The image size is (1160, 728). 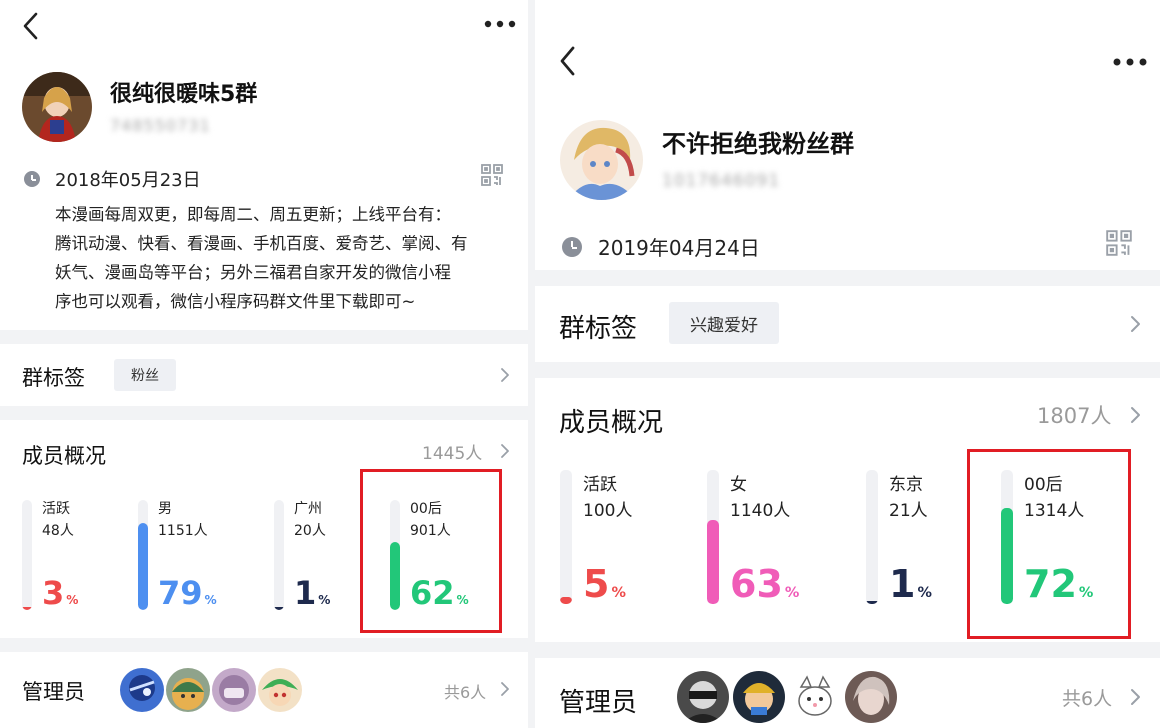 What do you see at coordinates (906, 485) in the screenshot?
I see `stat-label: 东京` at bounding box center [906, 485].